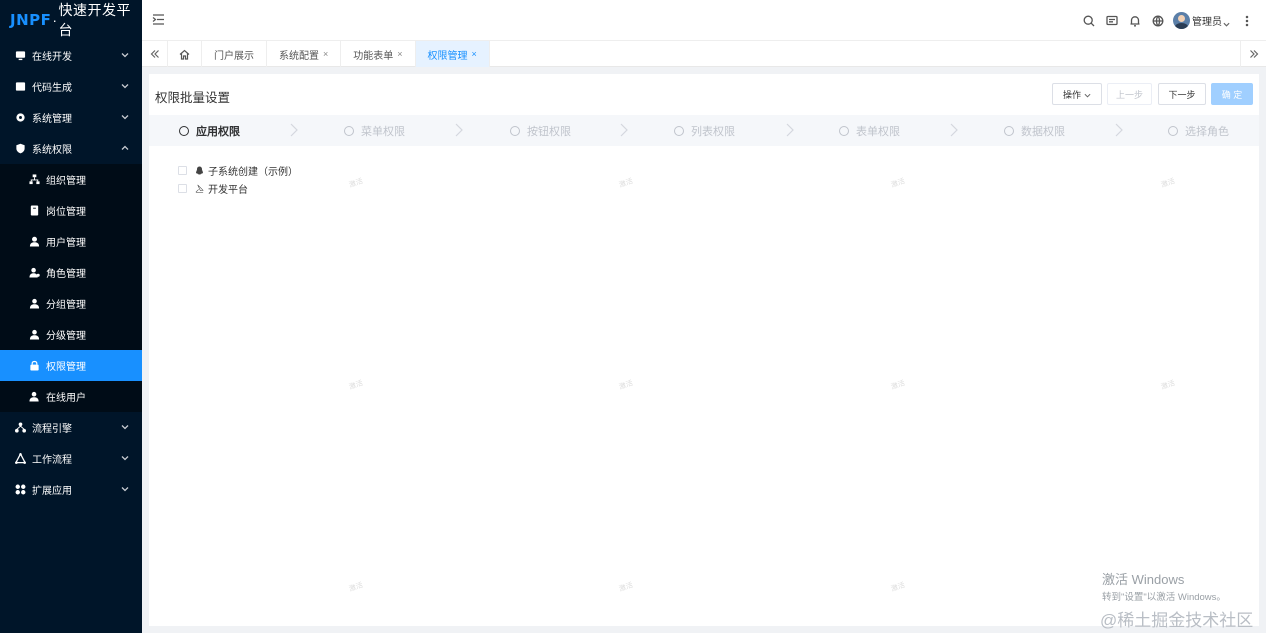 The width and height of the screenshot is (1266, 633). I want to click on tab-function-form: 功能表单 ×, so click(378, 54).